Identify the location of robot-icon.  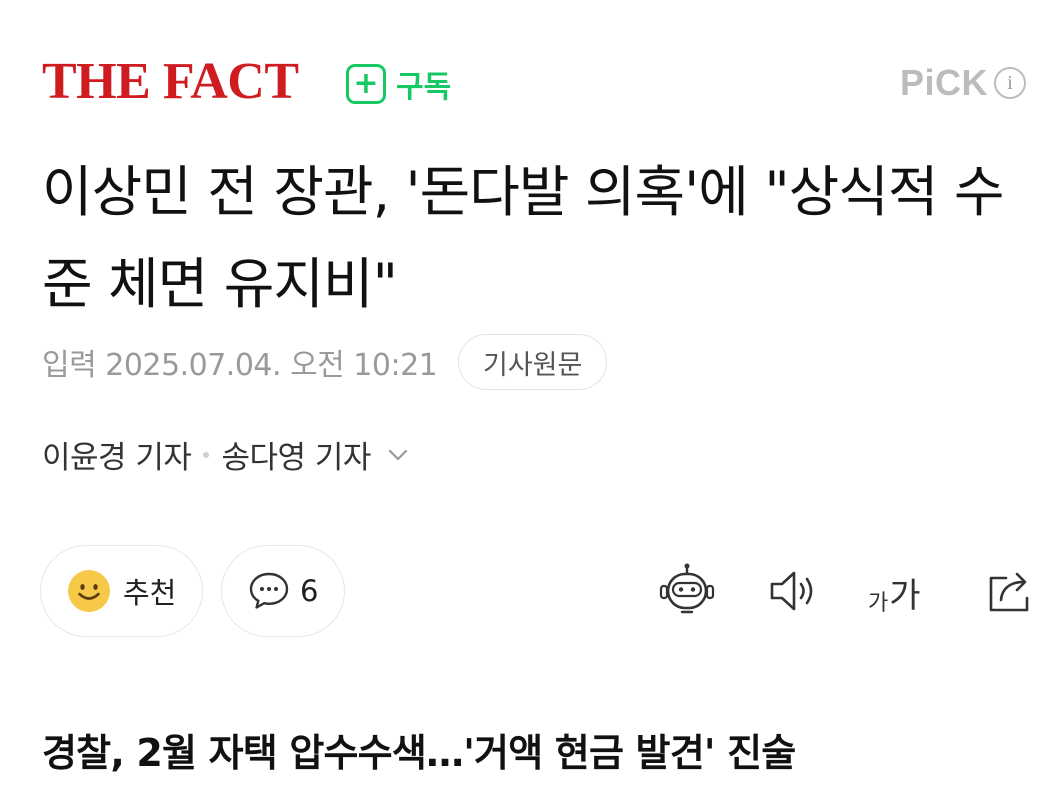
(687, 588).